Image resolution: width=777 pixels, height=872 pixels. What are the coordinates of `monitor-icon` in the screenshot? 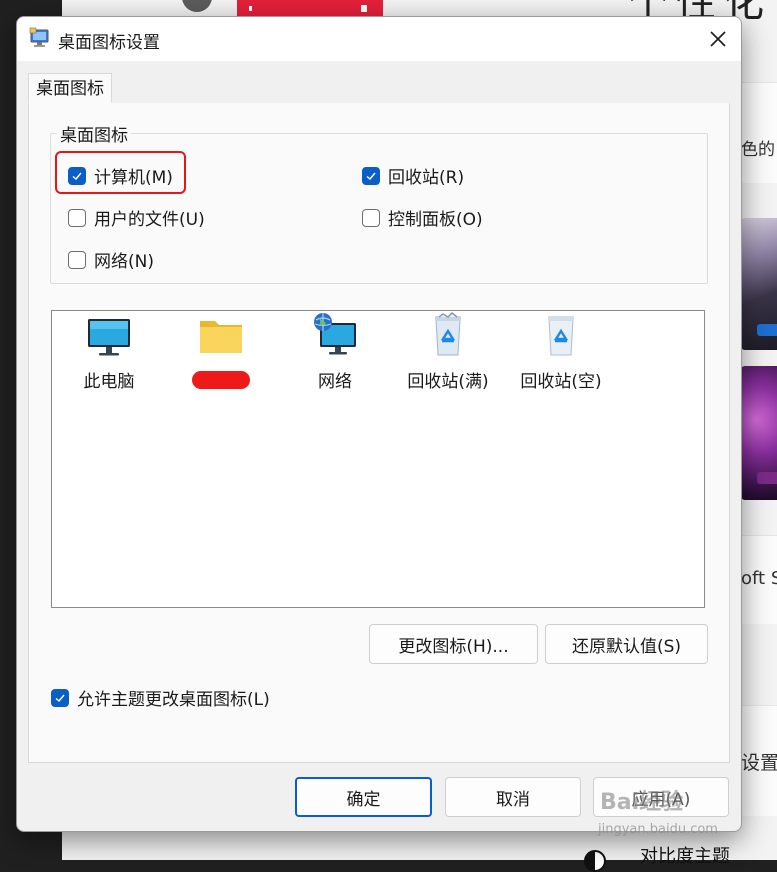 It's located at (109, 337).